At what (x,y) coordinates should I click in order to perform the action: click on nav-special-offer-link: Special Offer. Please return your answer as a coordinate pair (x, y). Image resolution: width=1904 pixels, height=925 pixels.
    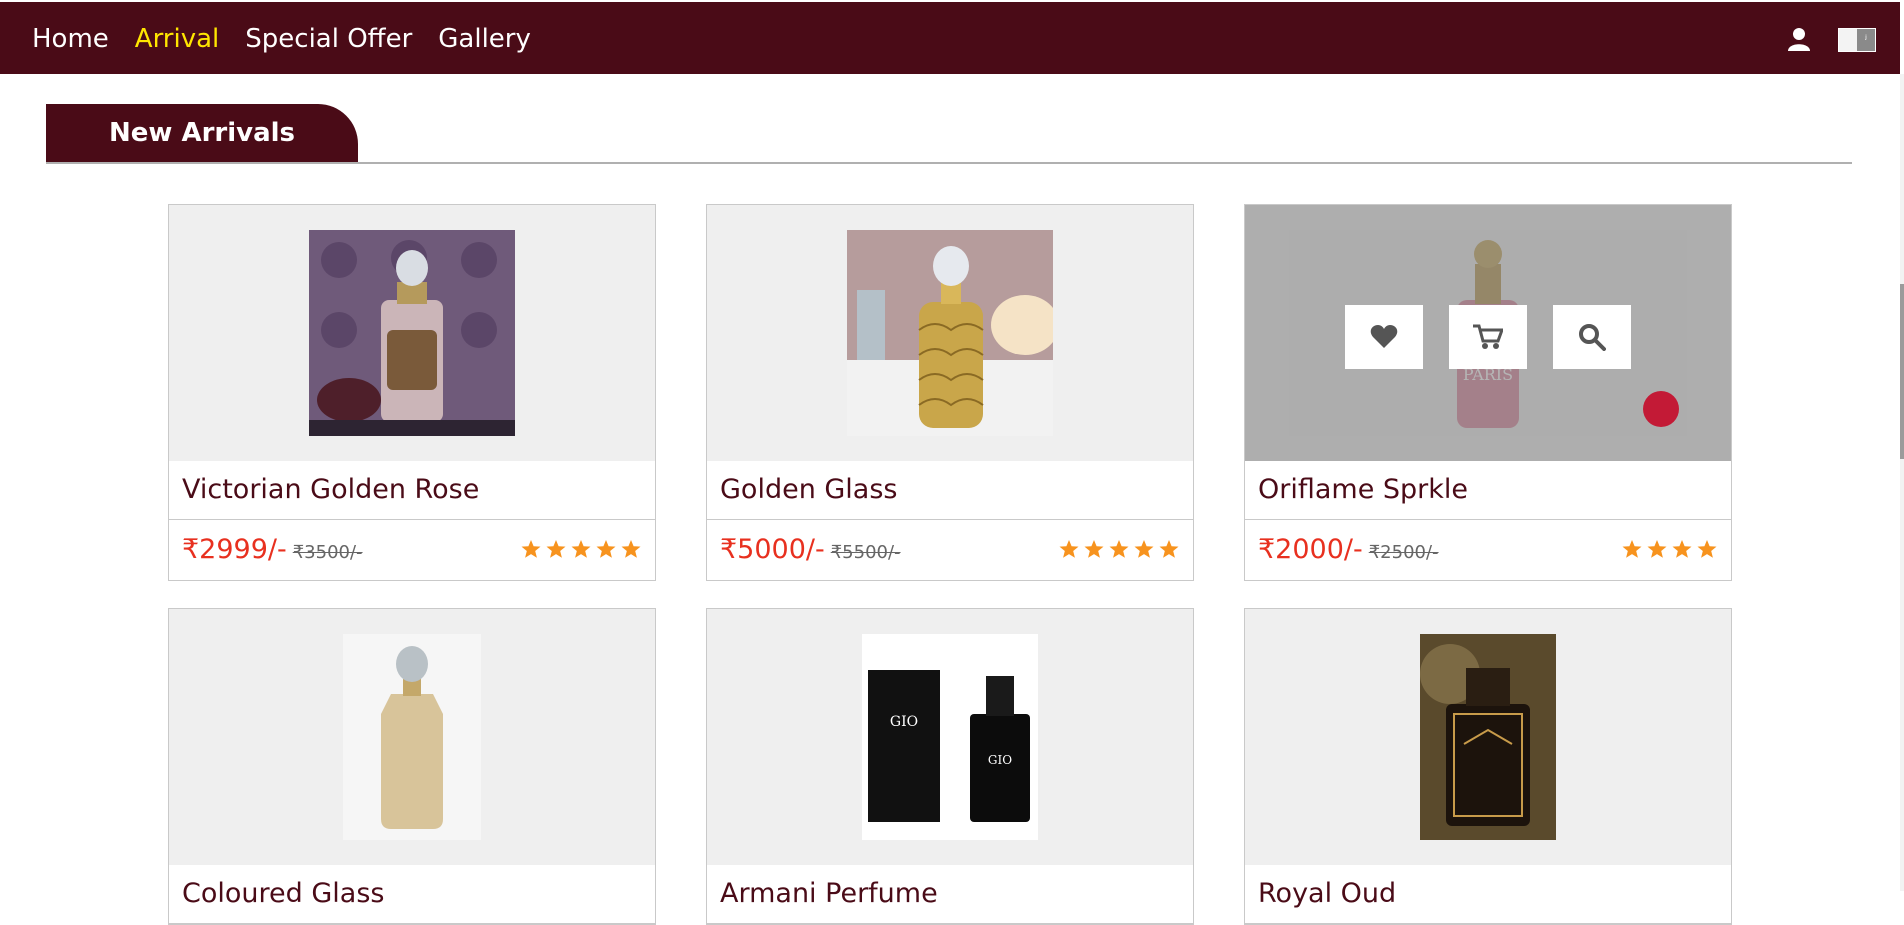
    Looking at the image, I should click on (328, 39).